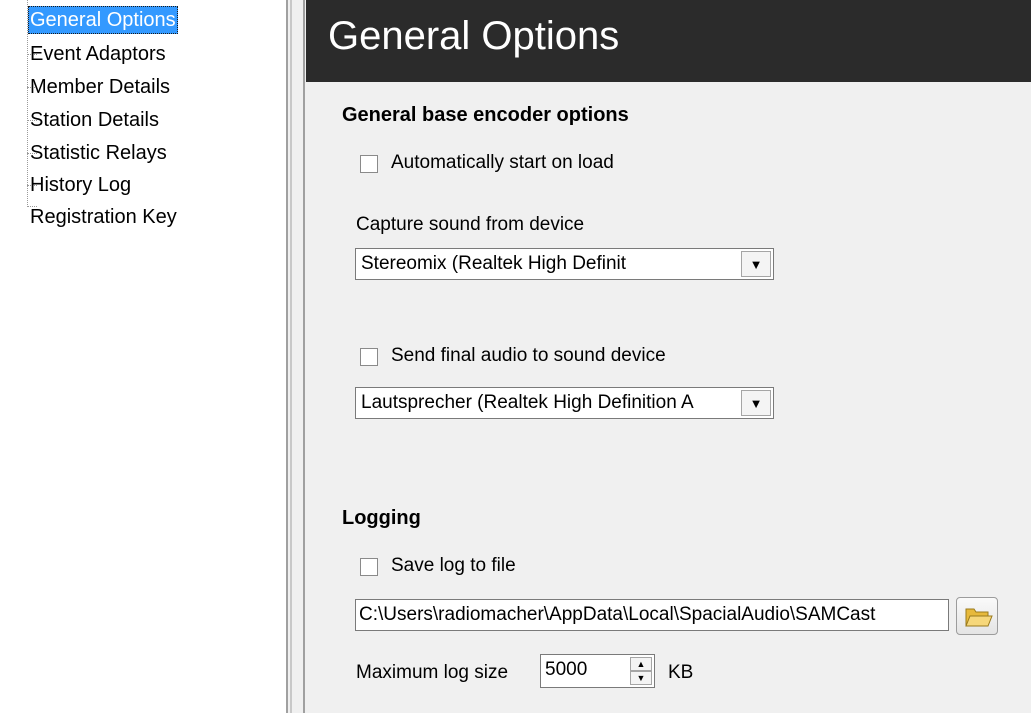 This screenshot has width=1031, height=713. What do you see at coordinates (474, 36) in the screenshot?
I see `page-title: General Options` at bounding box center [474, 36].